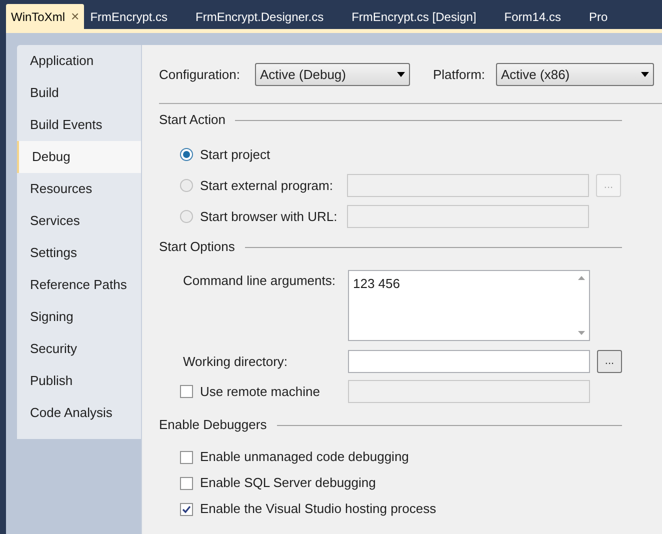 The image size is (662, 534). What do you see at coordinates (79, 349) in the screenshot?
I see `sidebar-item: Security` at bounding box center [79, 349].